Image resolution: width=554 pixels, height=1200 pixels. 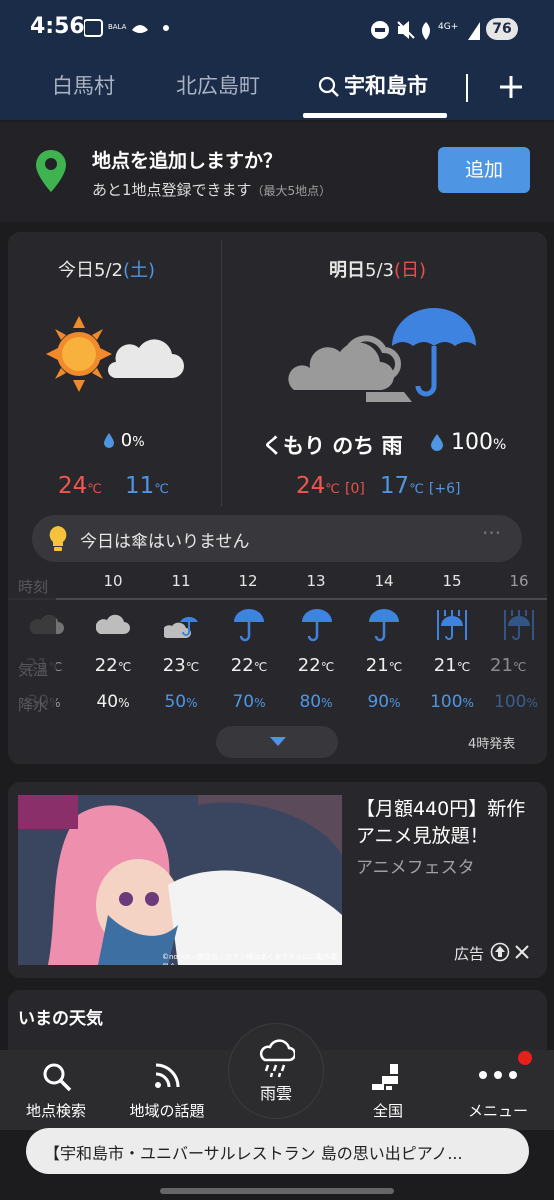 I want to click on ad-label: 広告, so click(x=469, y=954).